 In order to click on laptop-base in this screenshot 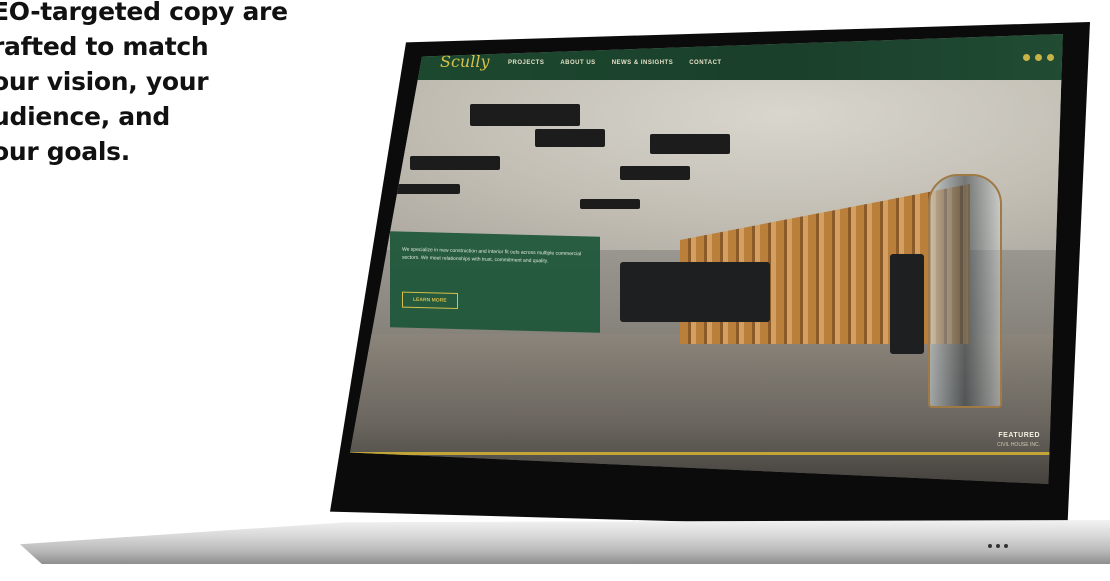, I will do `click(565, 542)`.